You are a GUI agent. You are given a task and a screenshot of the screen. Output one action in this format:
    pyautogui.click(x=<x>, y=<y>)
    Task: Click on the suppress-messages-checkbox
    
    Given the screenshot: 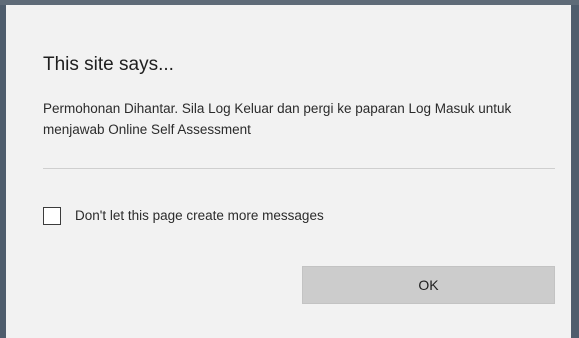 What is the action you would take?
    pyautogui.click(x=52, y=216)
    